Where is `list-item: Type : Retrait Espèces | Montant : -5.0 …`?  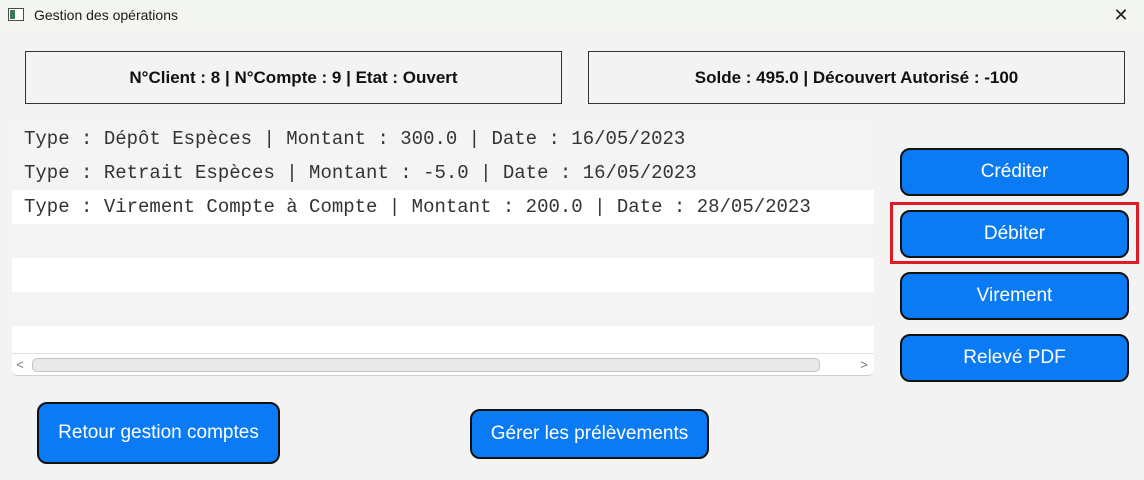
list-item: Type : Retrait Espèces | Montant : -5.0 … is located at coordinates (443, 173).